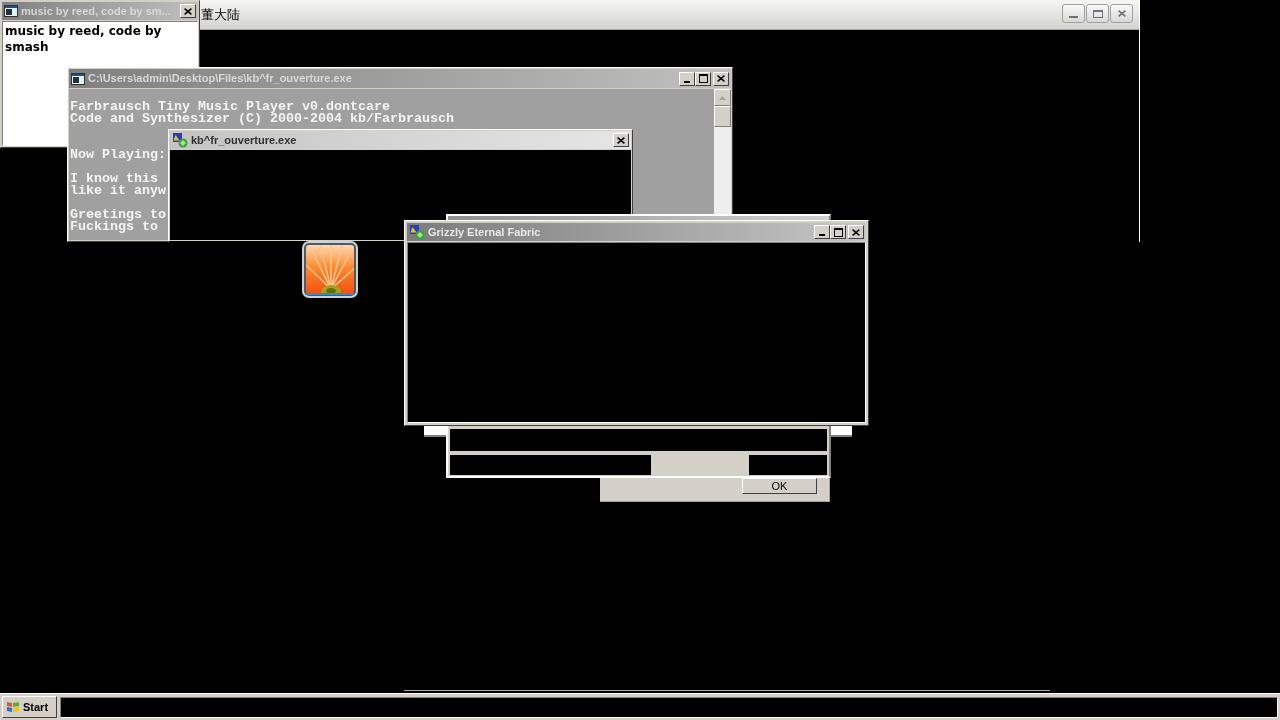  I want to click on scroll-up-button, so click(722, 97).